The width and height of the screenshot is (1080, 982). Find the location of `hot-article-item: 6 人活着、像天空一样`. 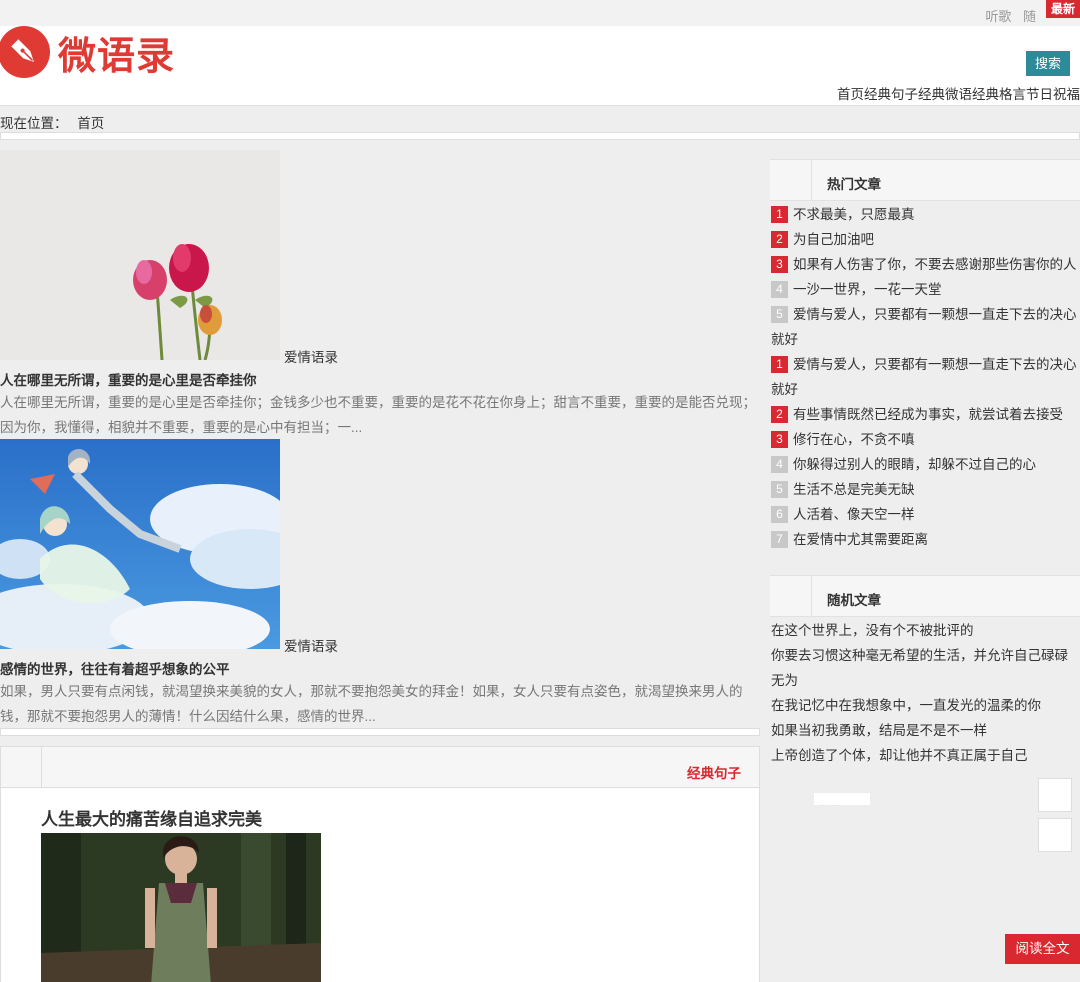

hot-article-item: 6 人活着、像天空一样 is located at coordinates (925, 514).